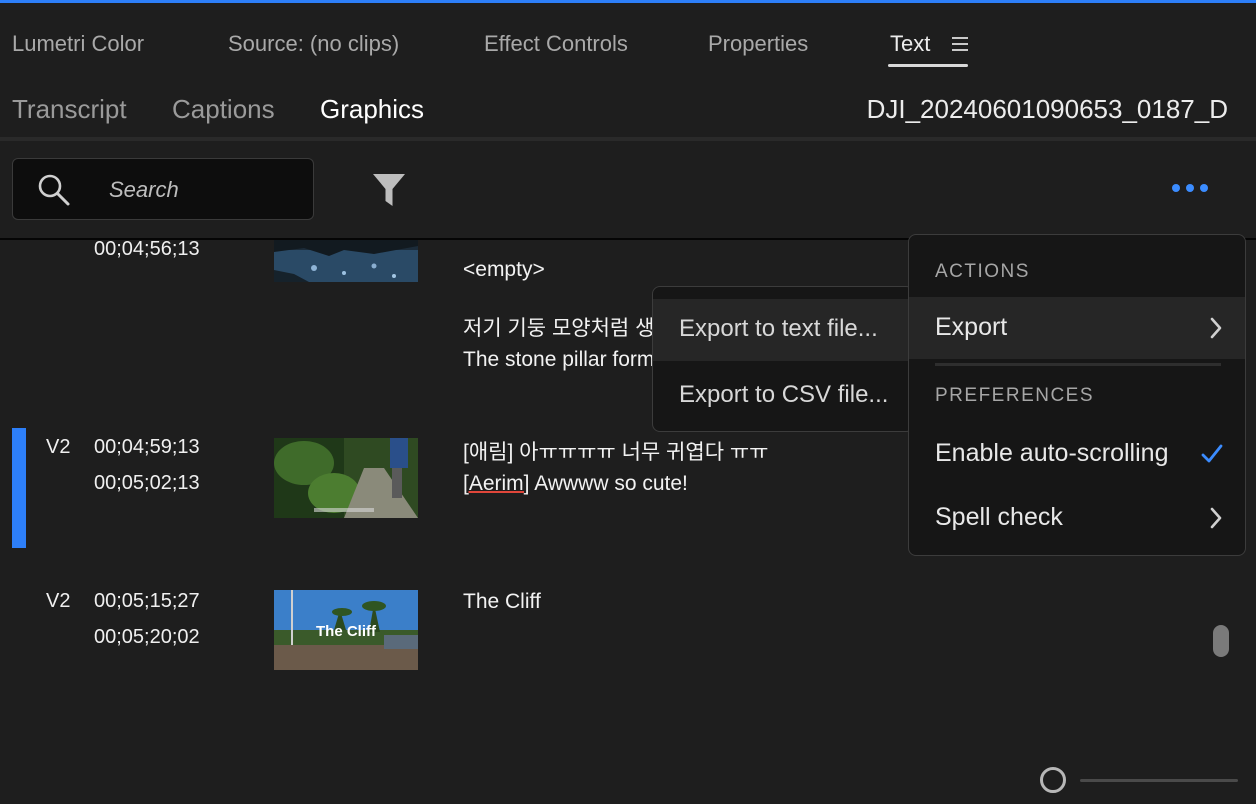 This screenshot has height=804, width=1256. Describe the element at coordinates (1015, 395) in the screenshot. I see `section-preferences: PREFERENCES` at that location.